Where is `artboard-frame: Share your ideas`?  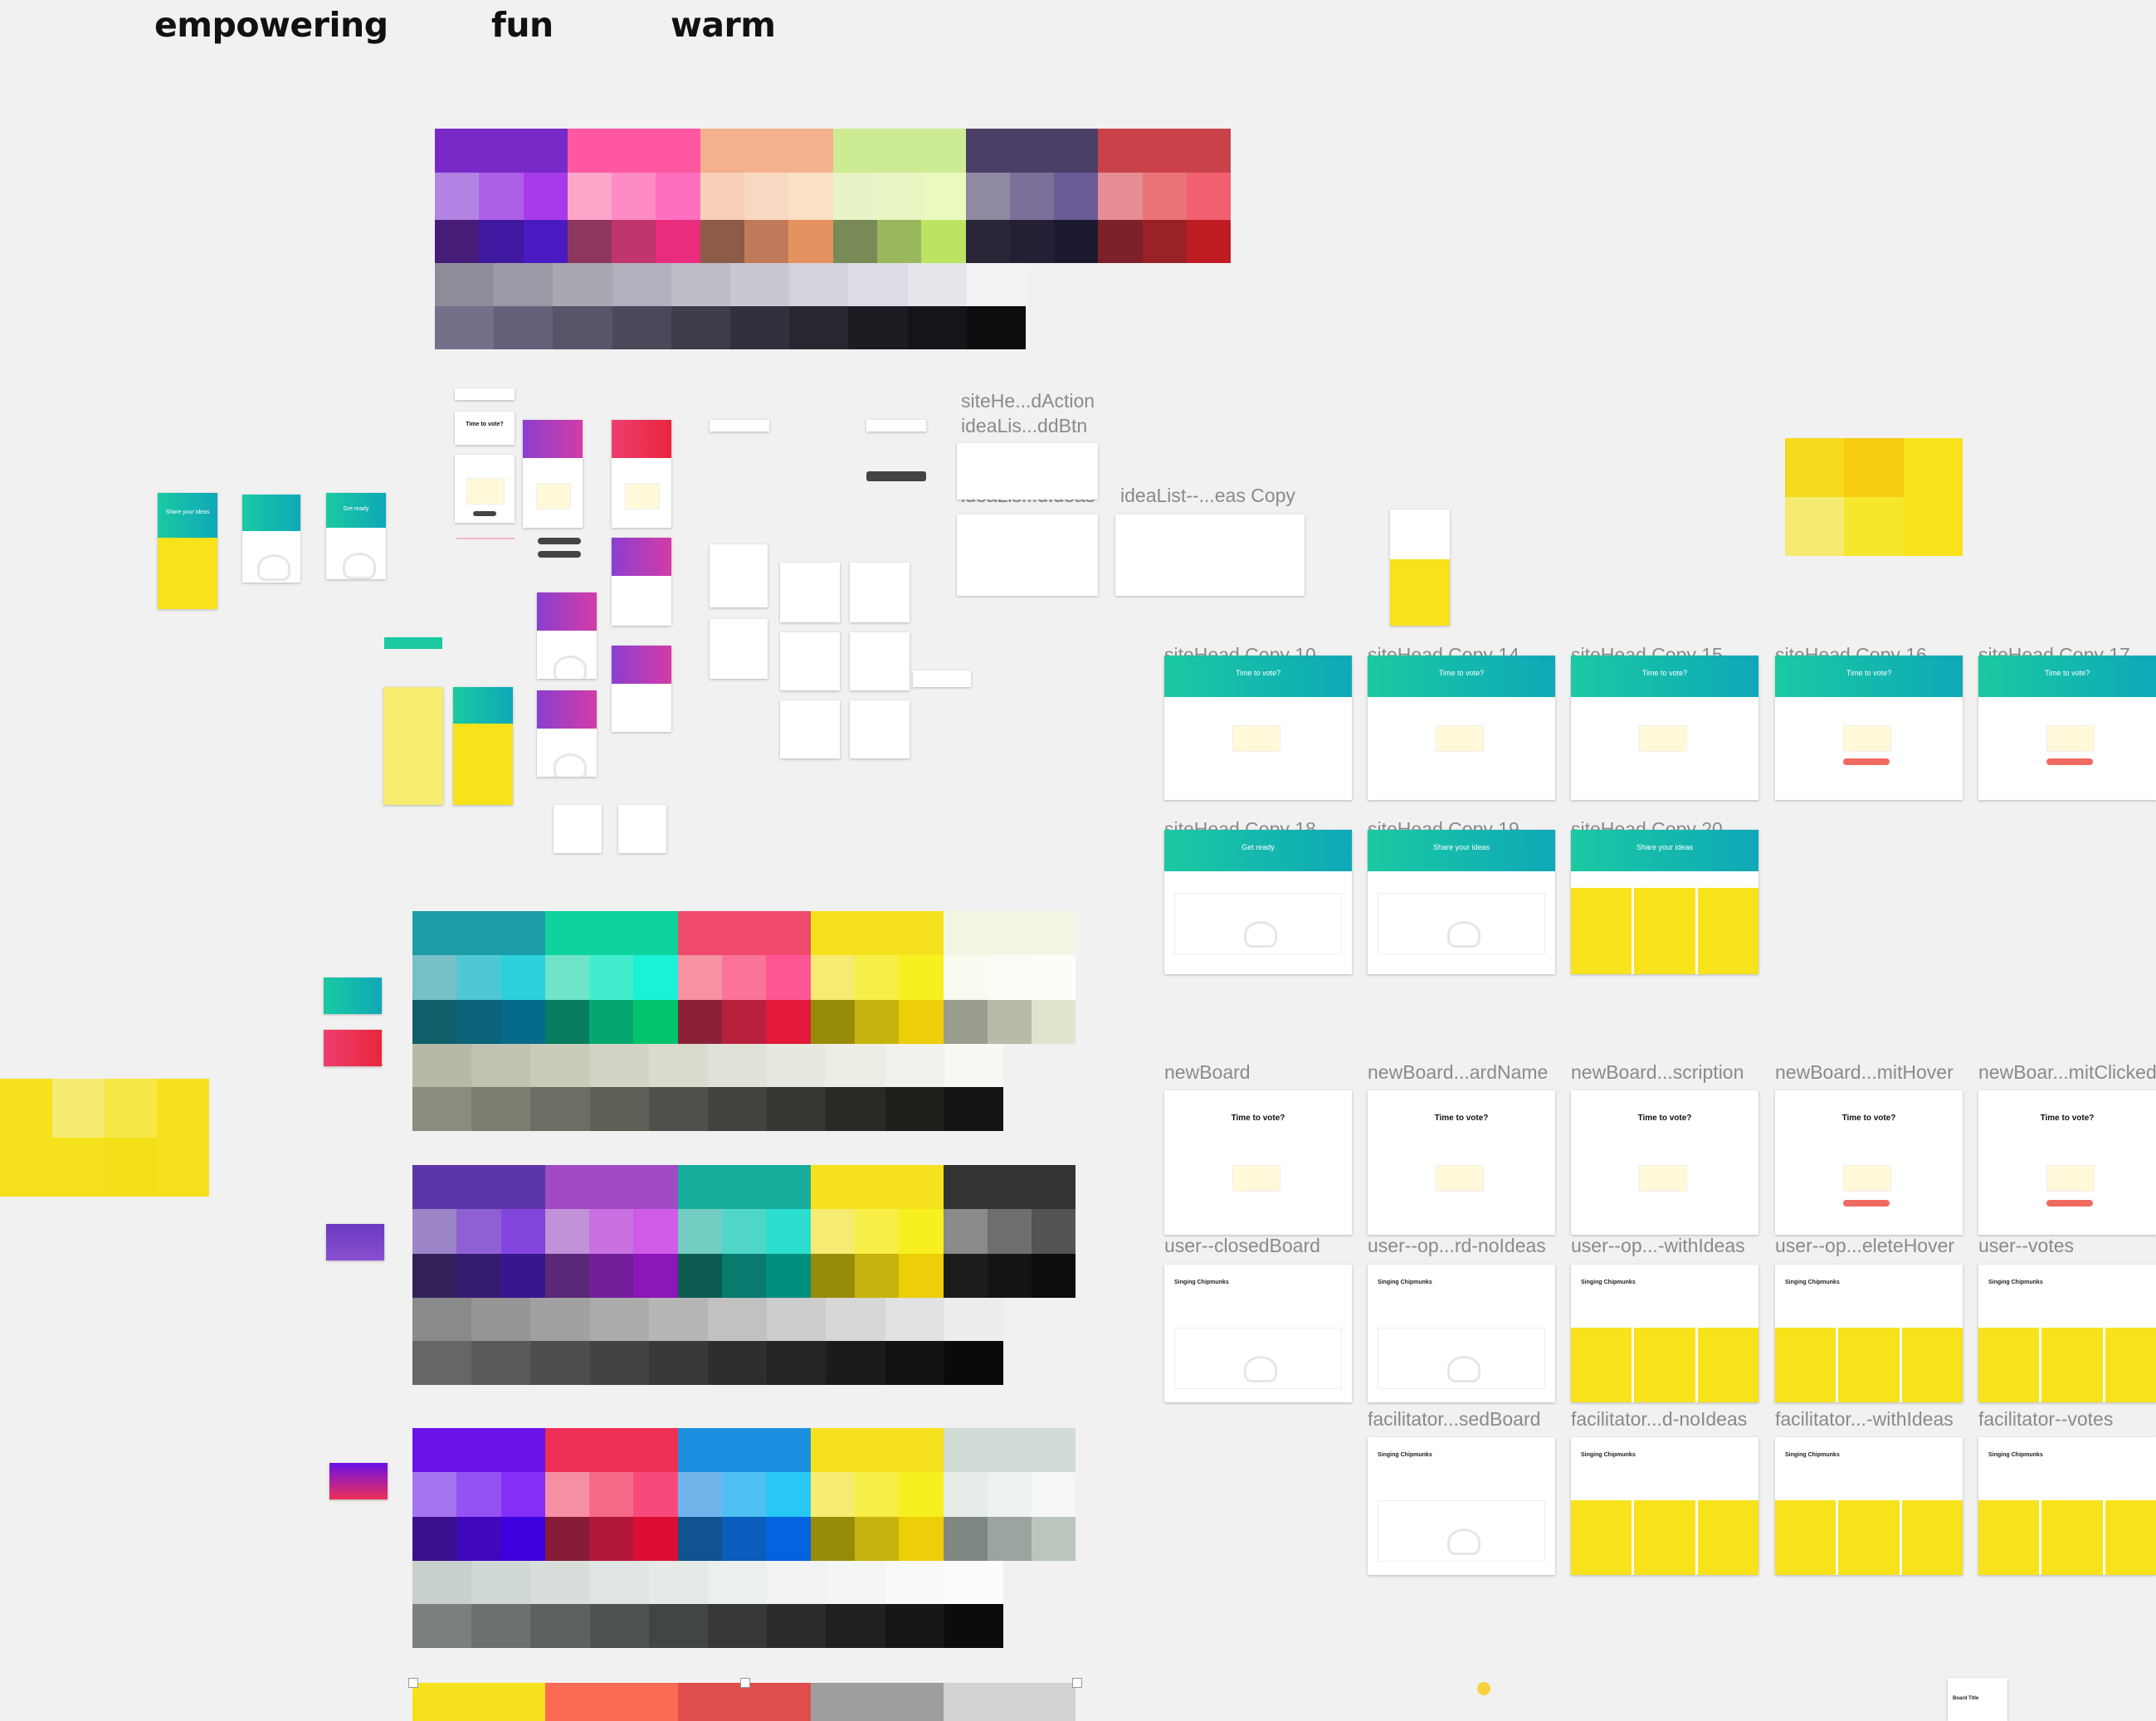
artboard-frame: Share your ideas is located at coordinates (1462, 902).